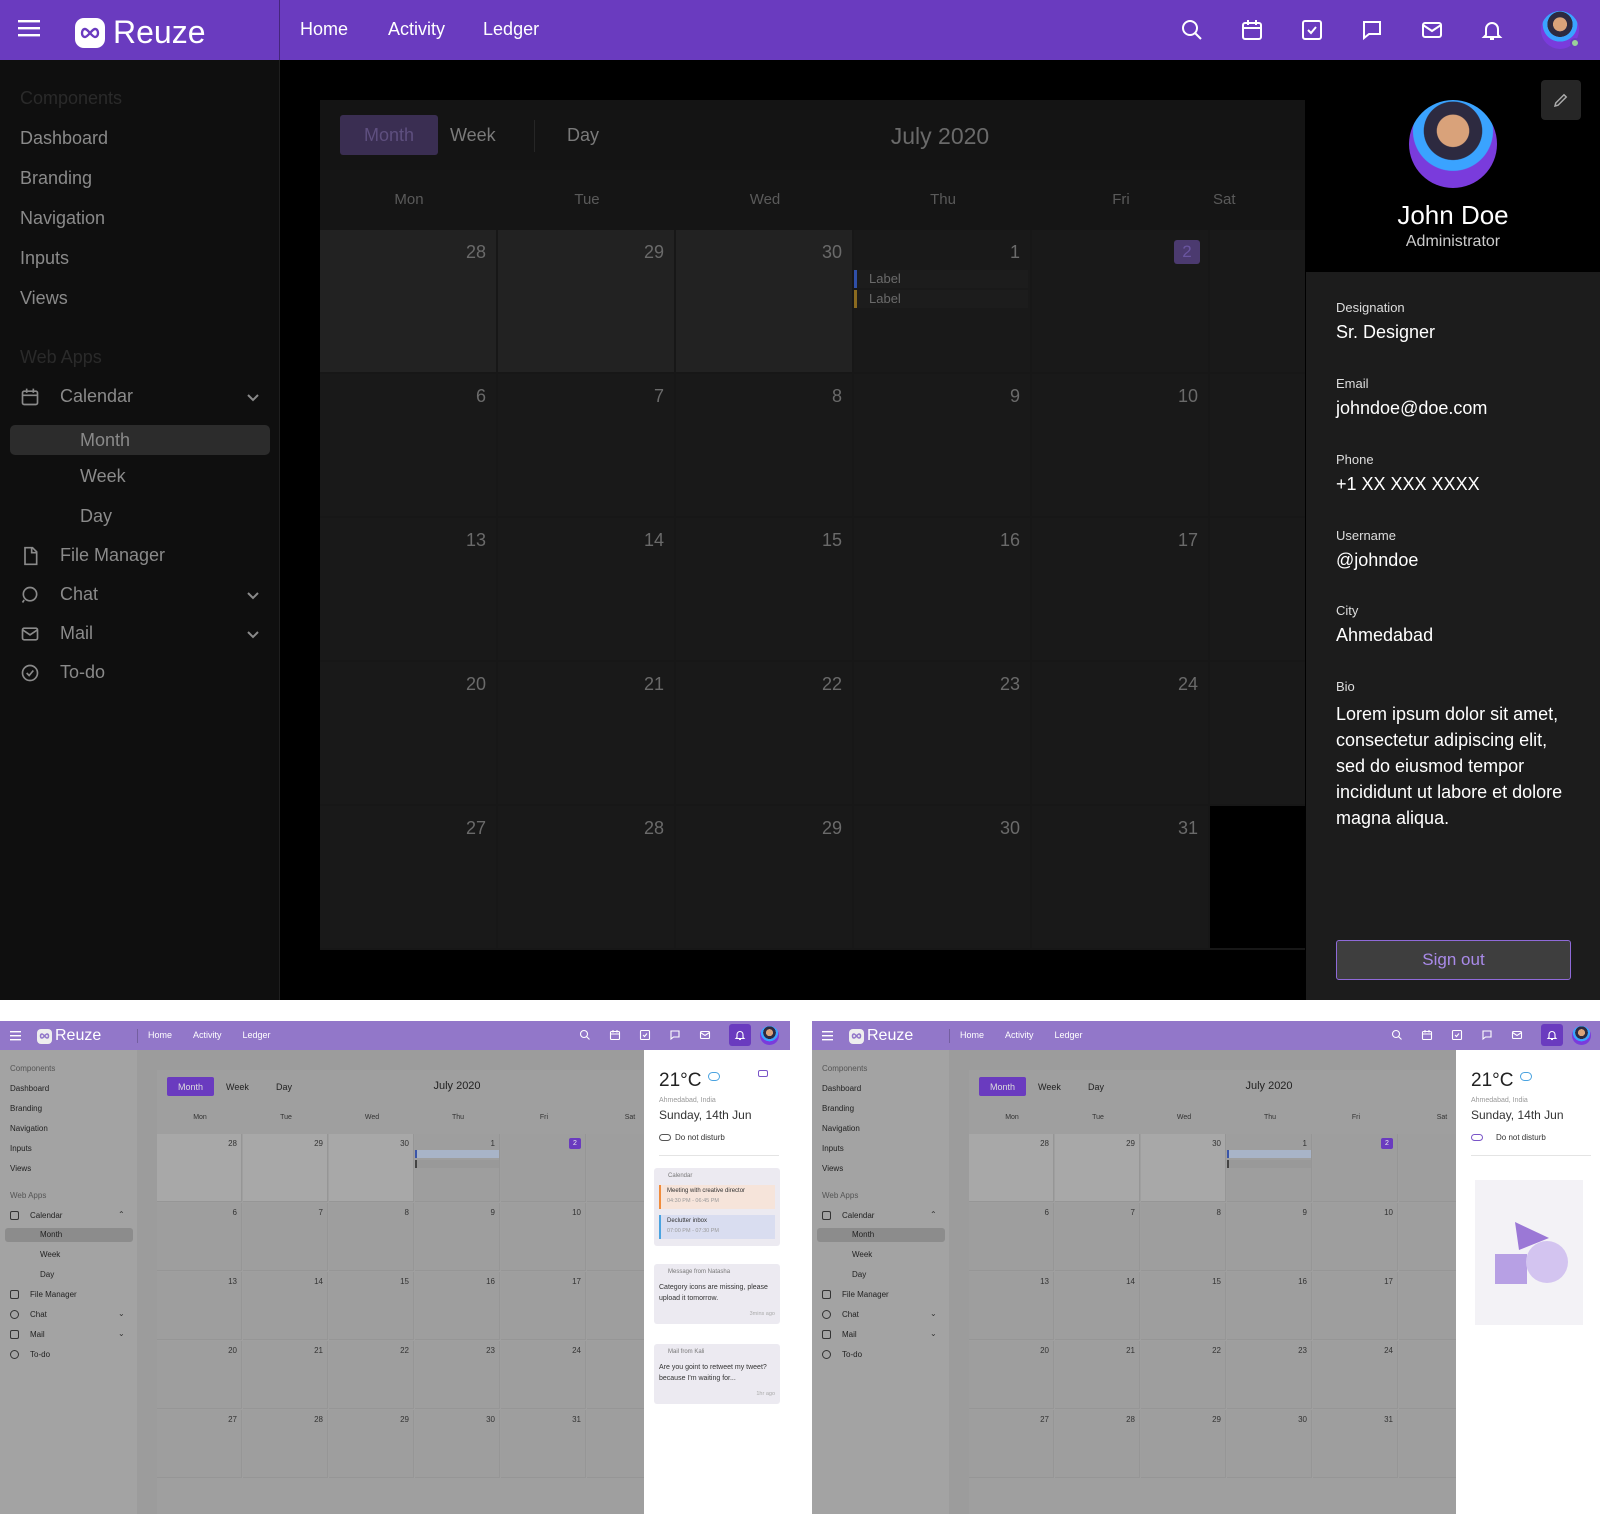  What do you see at coordinates (849, 1334) in the screenshot?
I see `sidebar-item-mail: Mail` at bounding box center [849, 1334].